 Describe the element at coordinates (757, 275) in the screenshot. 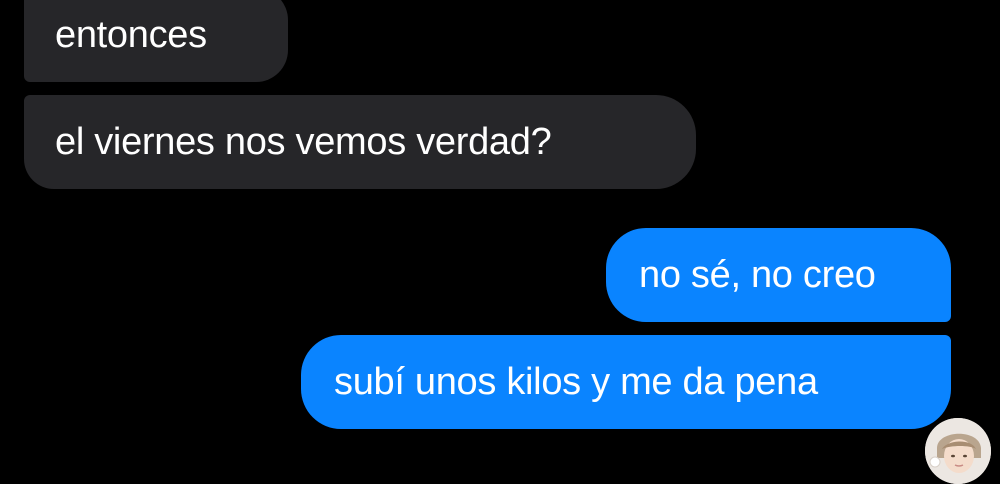

I see `message-text: no sé, no creo` at that location.